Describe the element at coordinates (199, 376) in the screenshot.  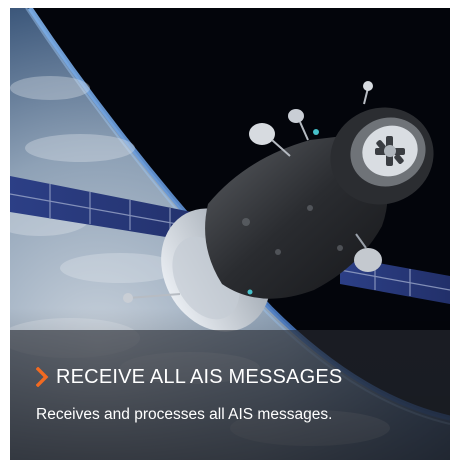
I see `feature-title: RECEIVE ALL AIS MESSAGES` at that location.